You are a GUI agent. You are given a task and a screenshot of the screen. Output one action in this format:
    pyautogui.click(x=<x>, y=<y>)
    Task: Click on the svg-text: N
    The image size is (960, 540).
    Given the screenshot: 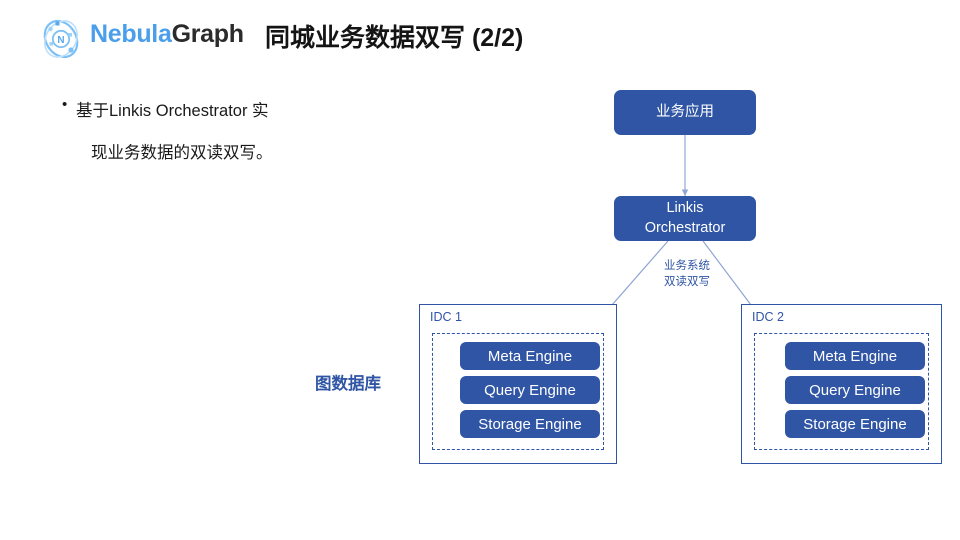 What is the action you would take?
    pyautogui.click(x=60, y=40)
    